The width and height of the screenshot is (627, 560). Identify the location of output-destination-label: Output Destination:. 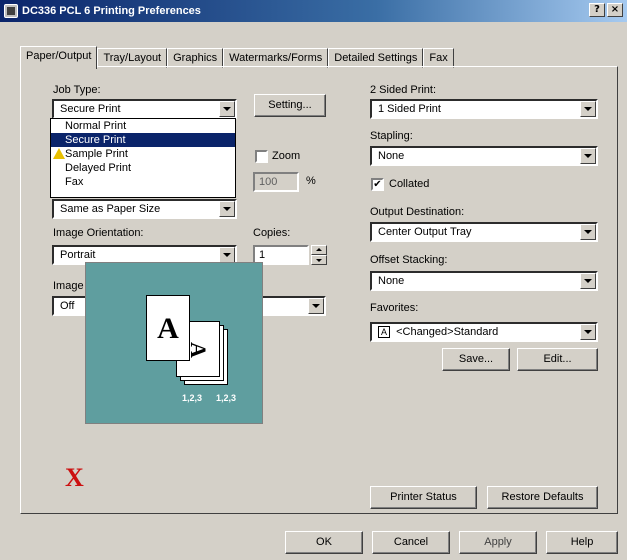
(417, 212).